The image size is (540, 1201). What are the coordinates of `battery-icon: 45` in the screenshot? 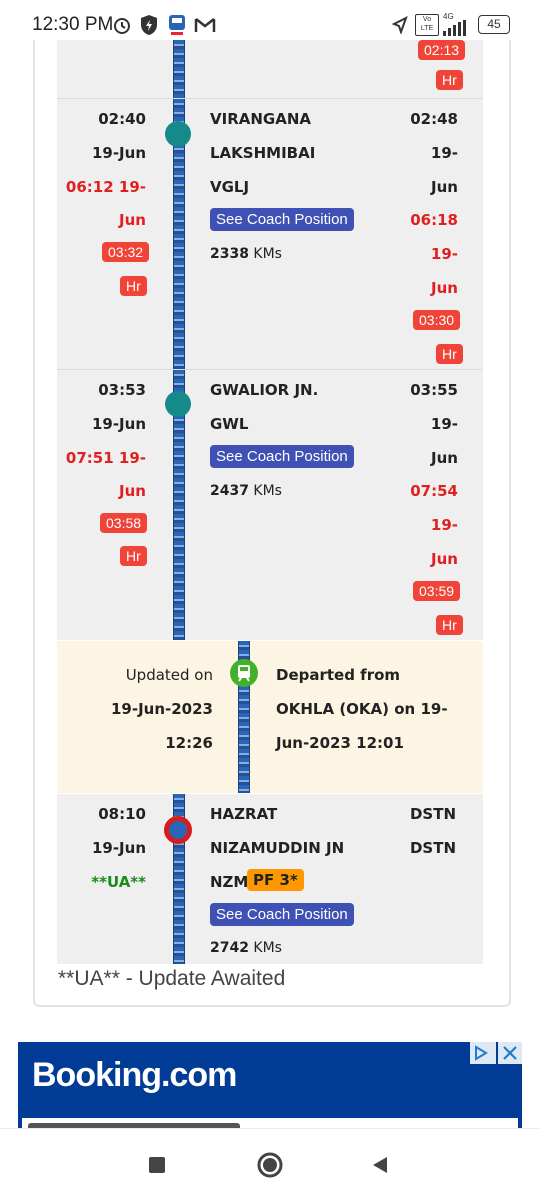 It's located at (494, 24).